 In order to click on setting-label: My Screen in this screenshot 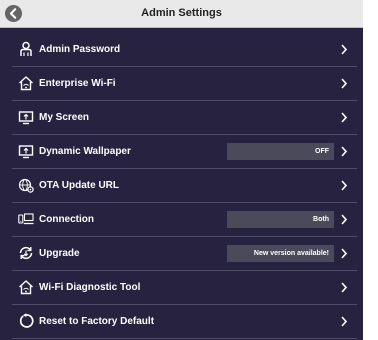, I will do `click(64, 117)`.